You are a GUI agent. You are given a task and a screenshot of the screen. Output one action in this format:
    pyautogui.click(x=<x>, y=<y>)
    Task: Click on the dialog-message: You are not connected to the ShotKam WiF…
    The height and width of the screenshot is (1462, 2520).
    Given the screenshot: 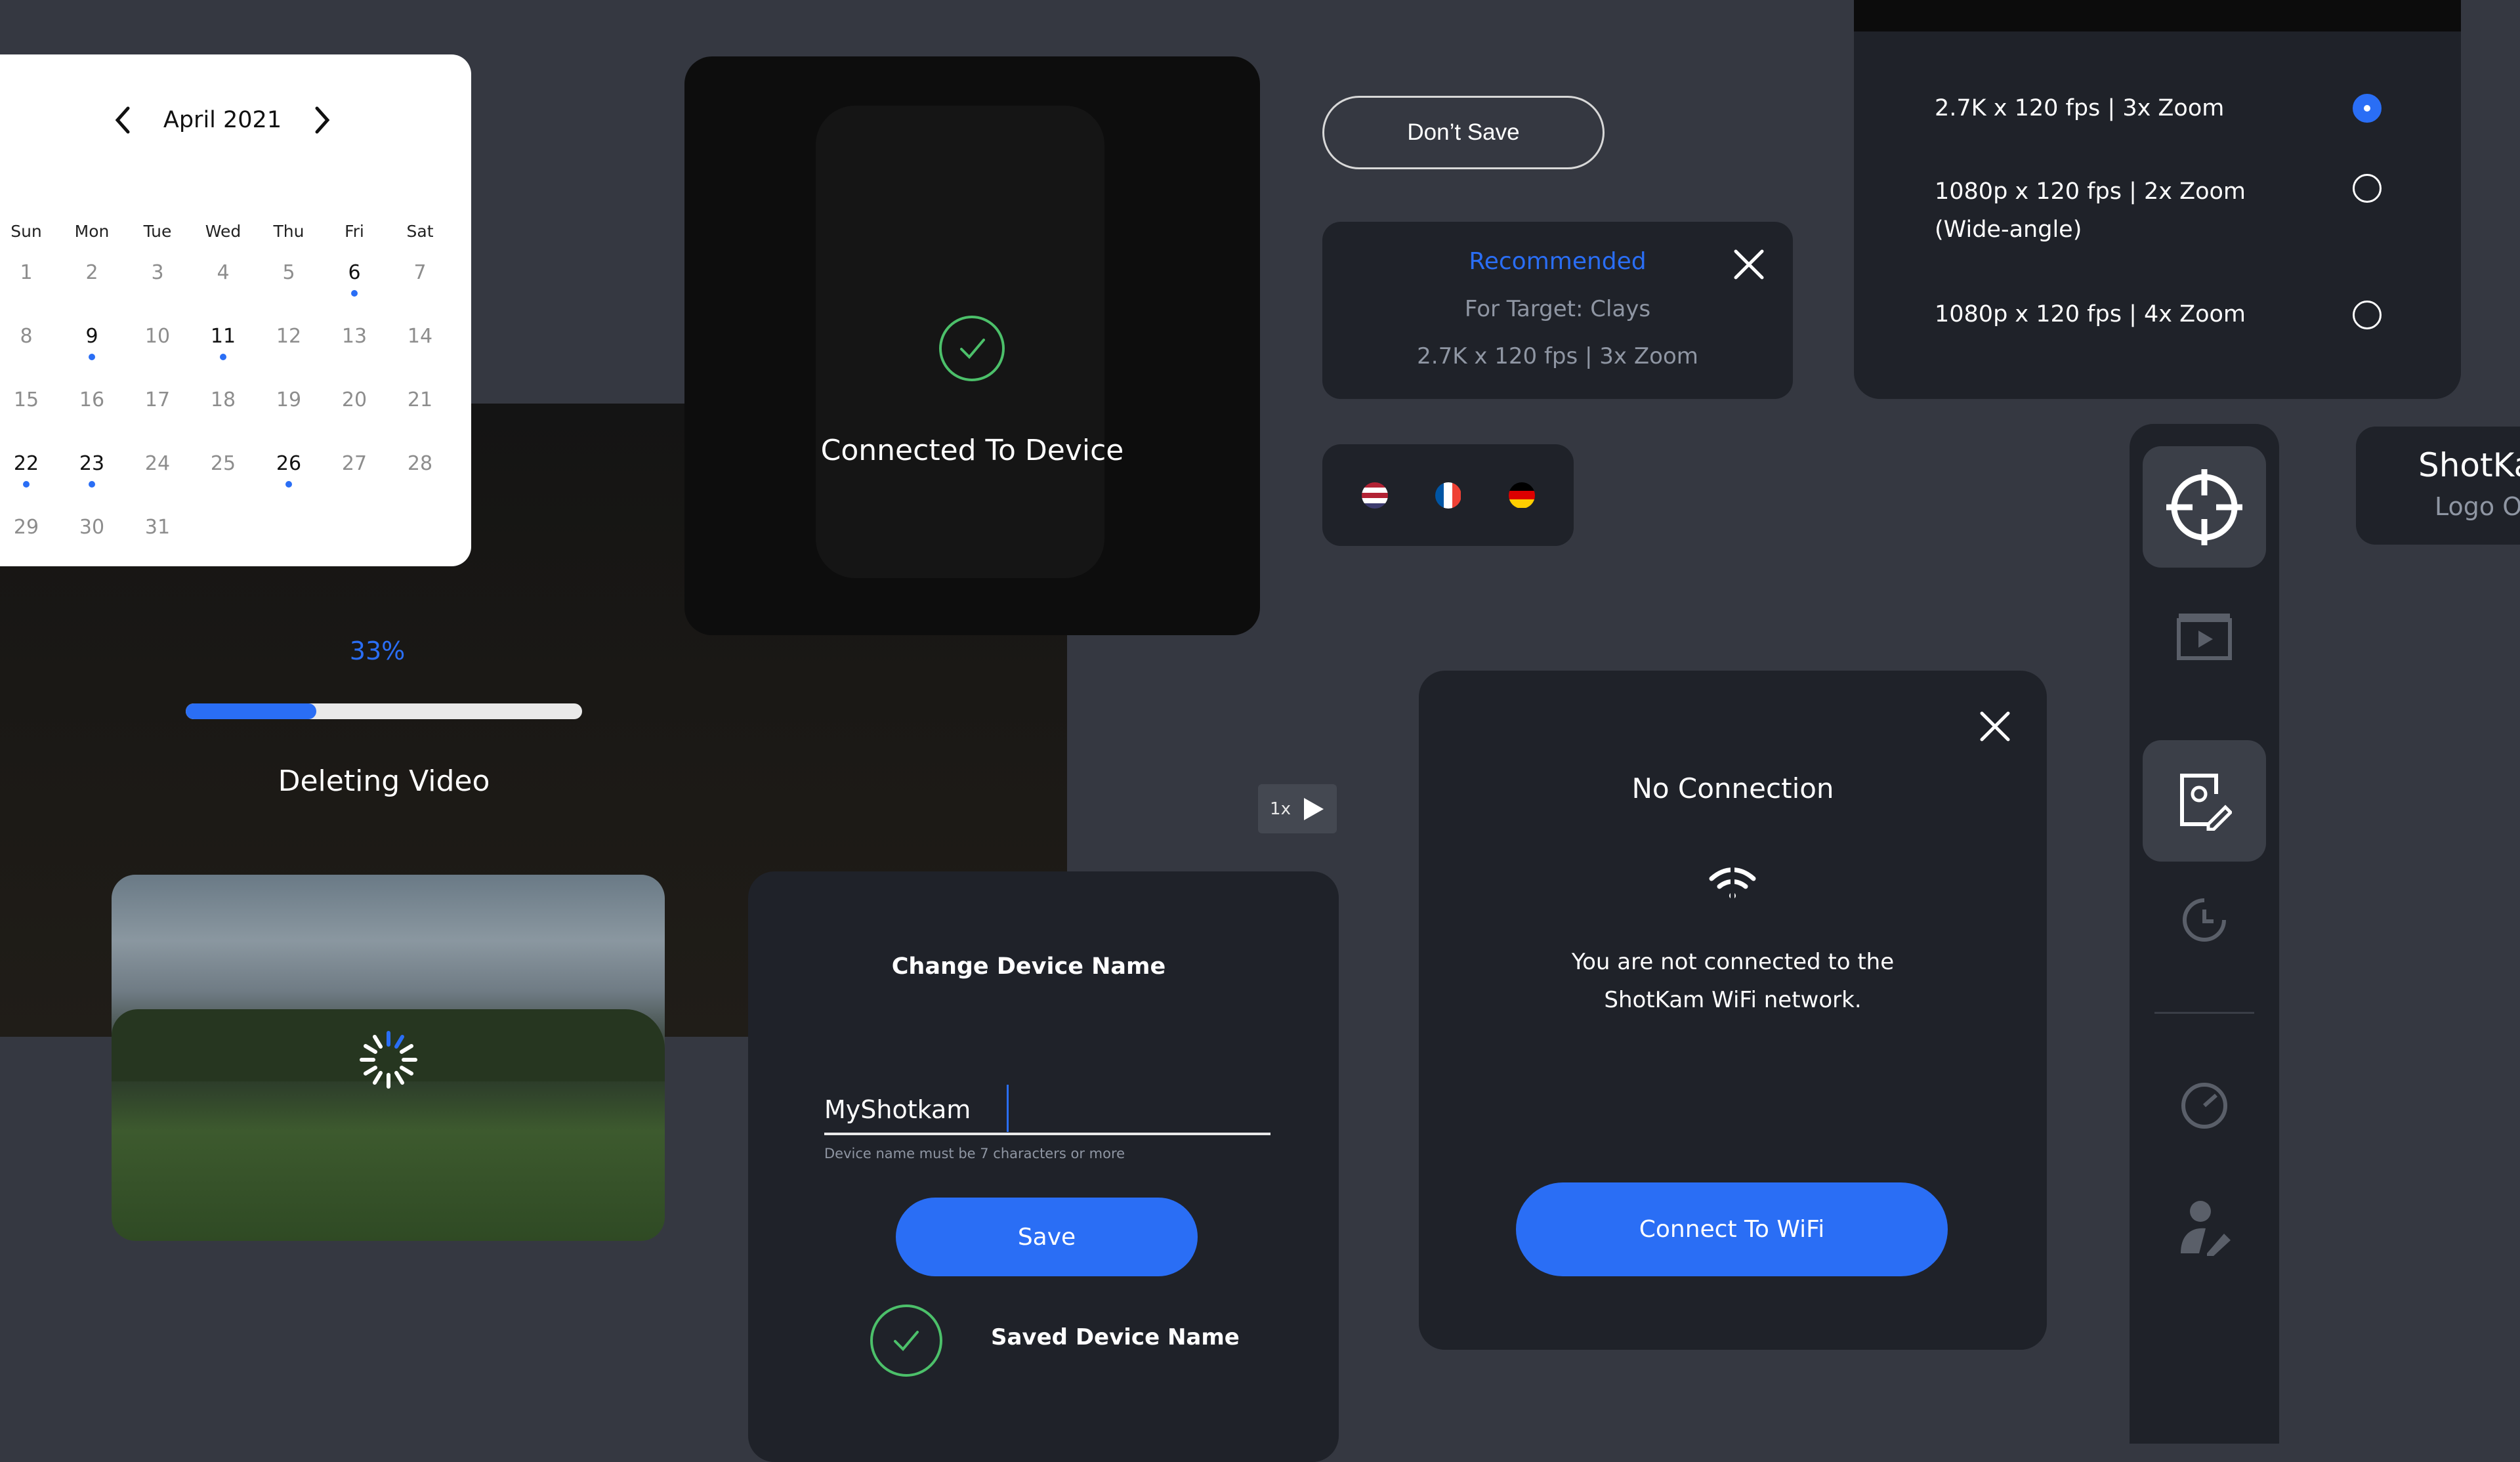 What is the action you would take?
    pyautogui.click(x=1732, y=981)
    